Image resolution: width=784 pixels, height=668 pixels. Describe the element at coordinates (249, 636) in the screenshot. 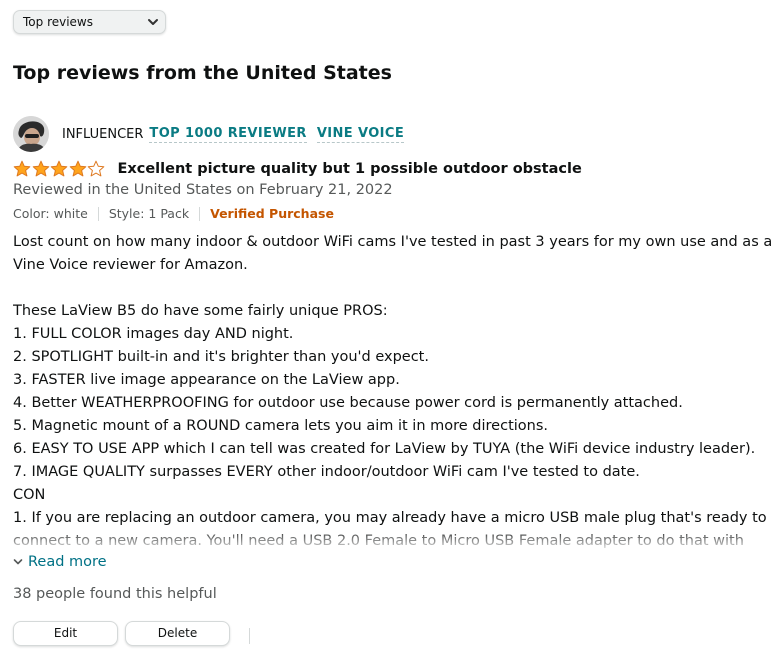

I see `action-divider` at that location.